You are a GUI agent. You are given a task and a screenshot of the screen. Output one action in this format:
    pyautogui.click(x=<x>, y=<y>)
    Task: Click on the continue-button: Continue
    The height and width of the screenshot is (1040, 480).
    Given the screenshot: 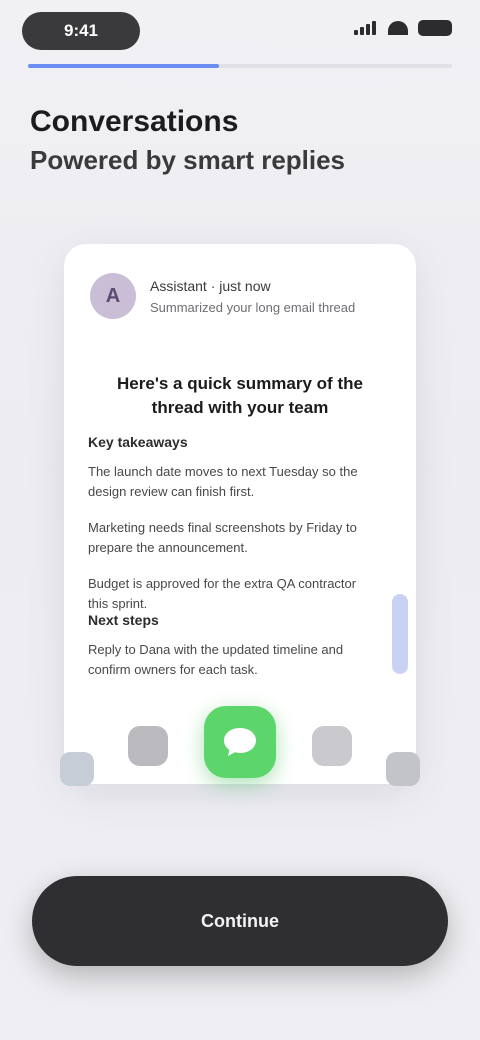 What is the action you would take?
    pyautogui.click(x=240, y=921)
    